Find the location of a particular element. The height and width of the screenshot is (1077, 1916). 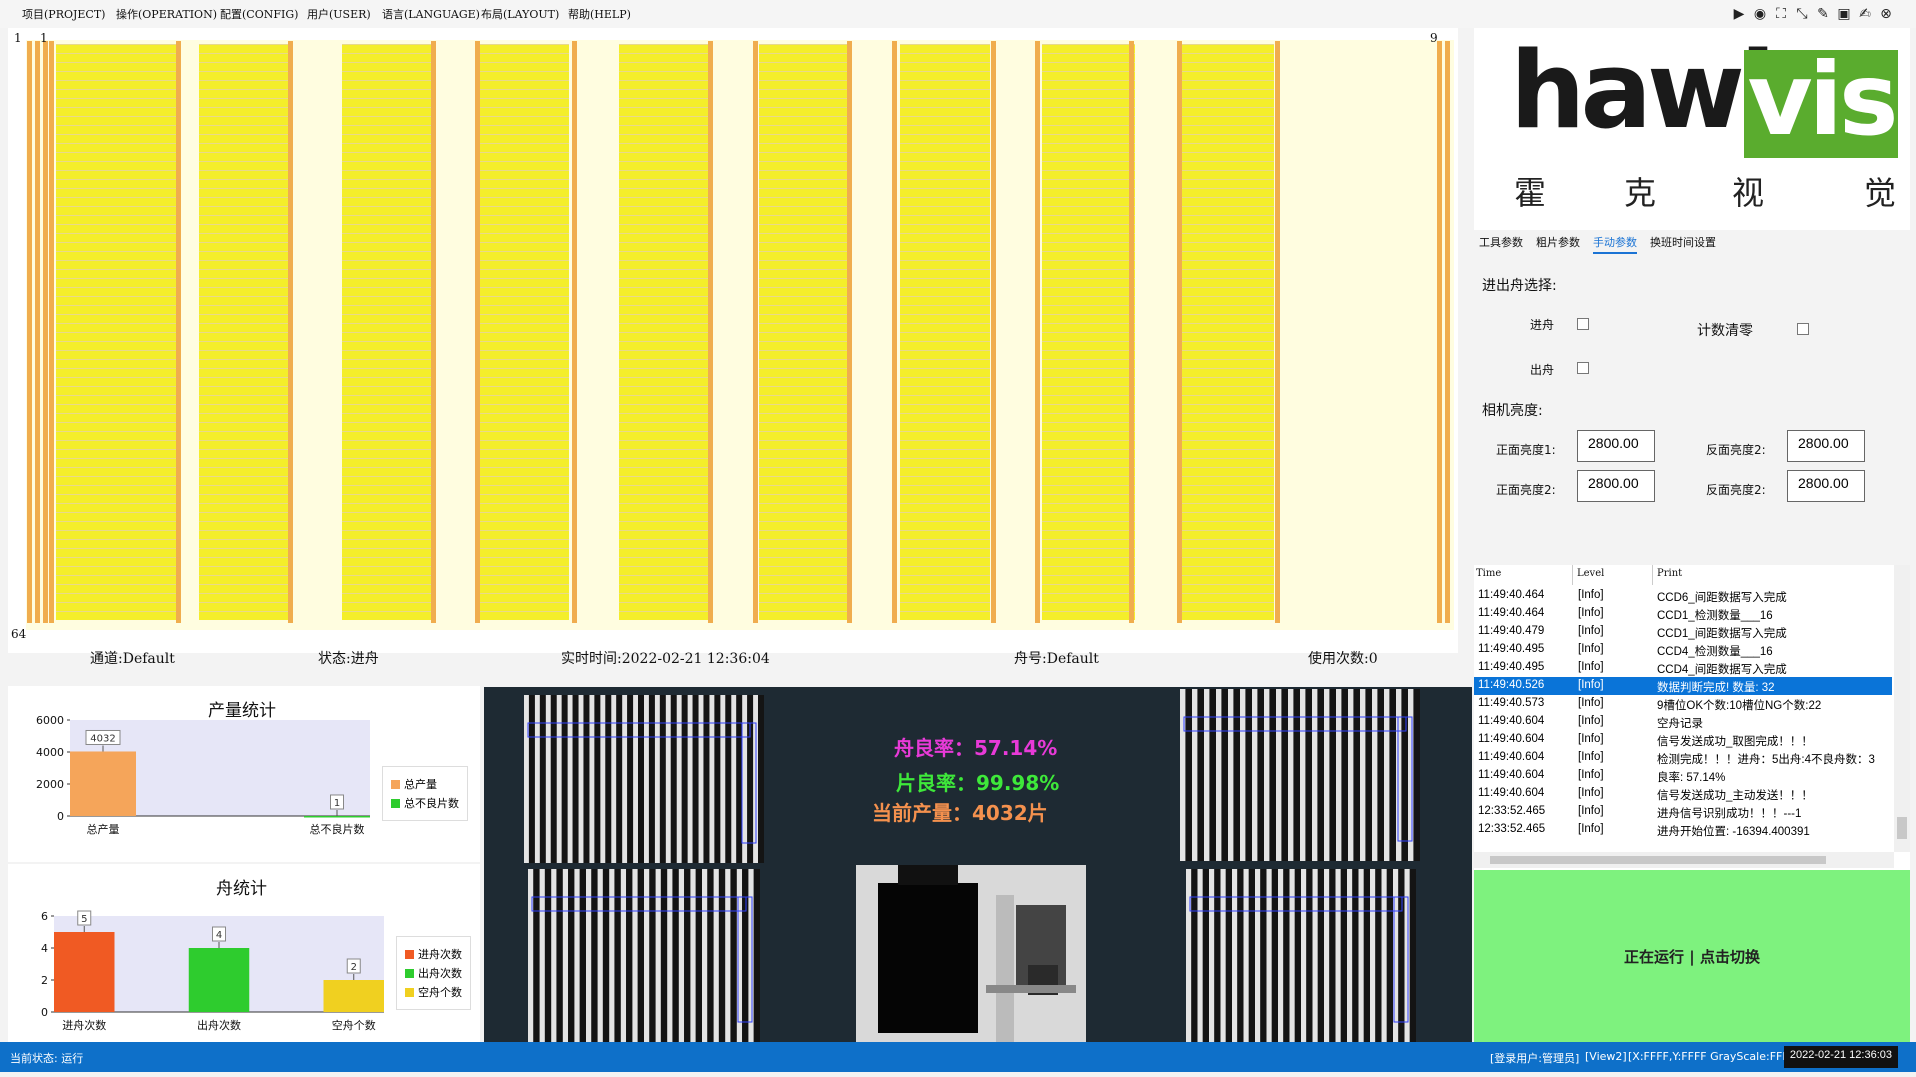

log-vscroll-thumb is located at coordinates (1902, 828).